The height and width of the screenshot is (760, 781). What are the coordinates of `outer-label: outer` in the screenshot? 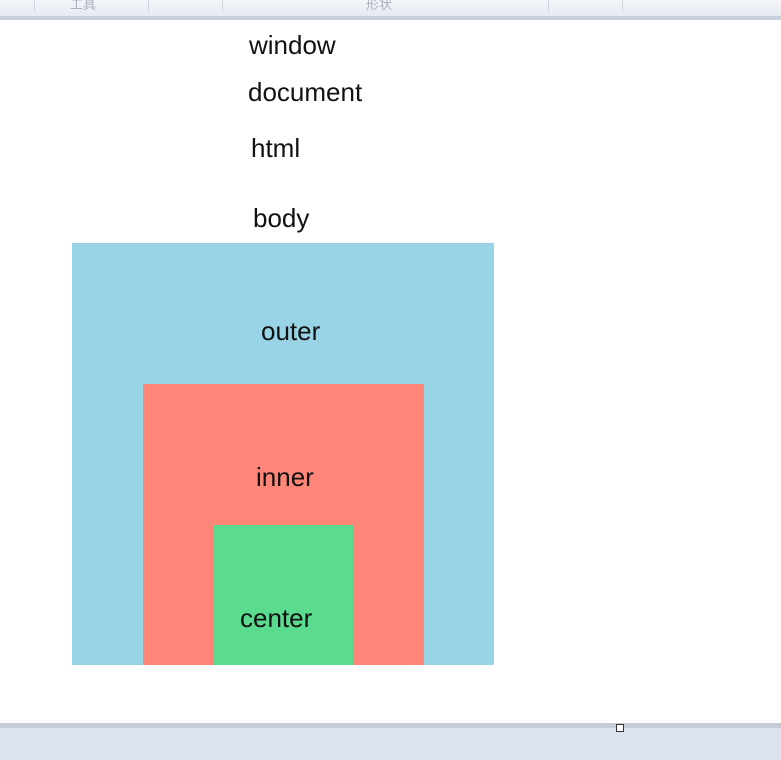 It's located at (291, 331).